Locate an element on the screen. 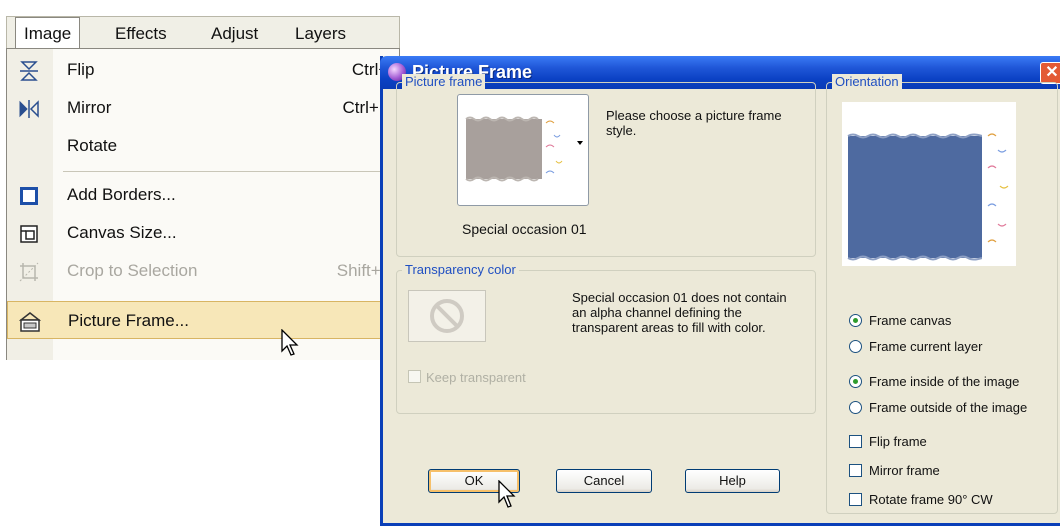 The height and width of the screenshot is (526, 1060). close-button: ✕ is located at coordinates (1050, 73).